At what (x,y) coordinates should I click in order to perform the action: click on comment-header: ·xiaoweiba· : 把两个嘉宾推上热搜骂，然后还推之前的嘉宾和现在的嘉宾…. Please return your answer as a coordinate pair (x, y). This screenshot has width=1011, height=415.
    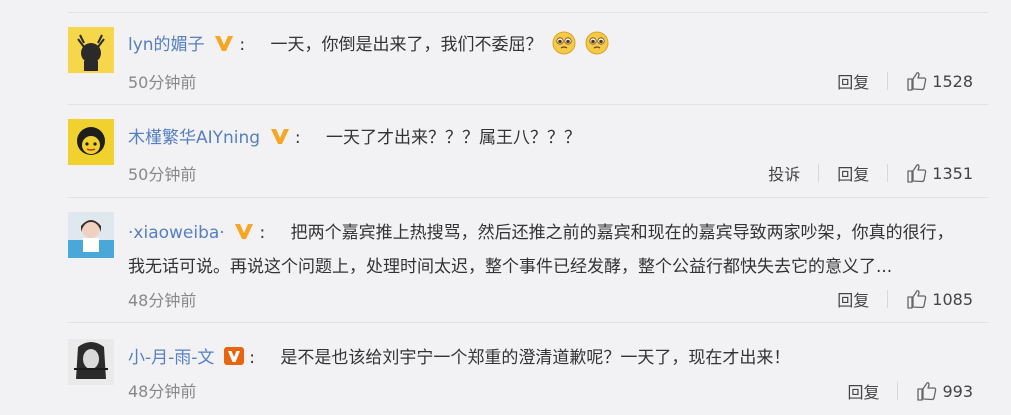
    Looking at the image, I should click on (541, 230).